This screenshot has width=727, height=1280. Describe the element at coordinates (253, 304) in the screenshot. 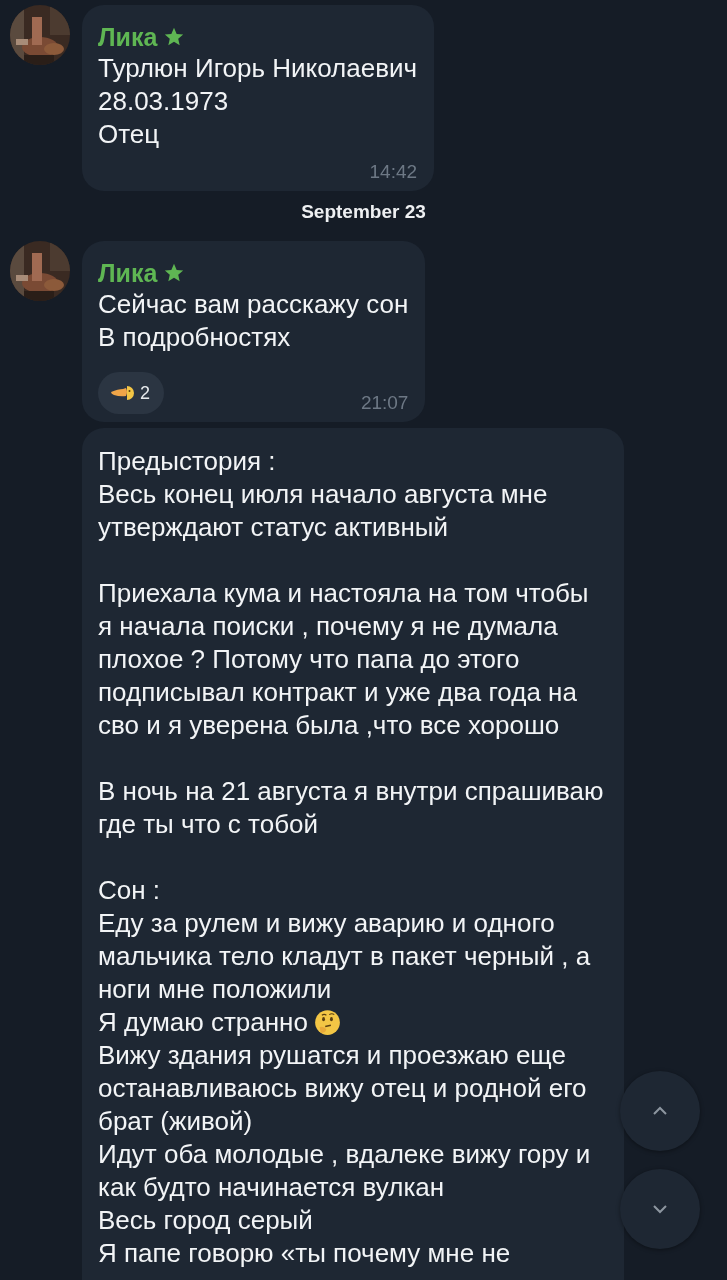

I see `message-line: Сейчас вам расскажу сон` at that location.